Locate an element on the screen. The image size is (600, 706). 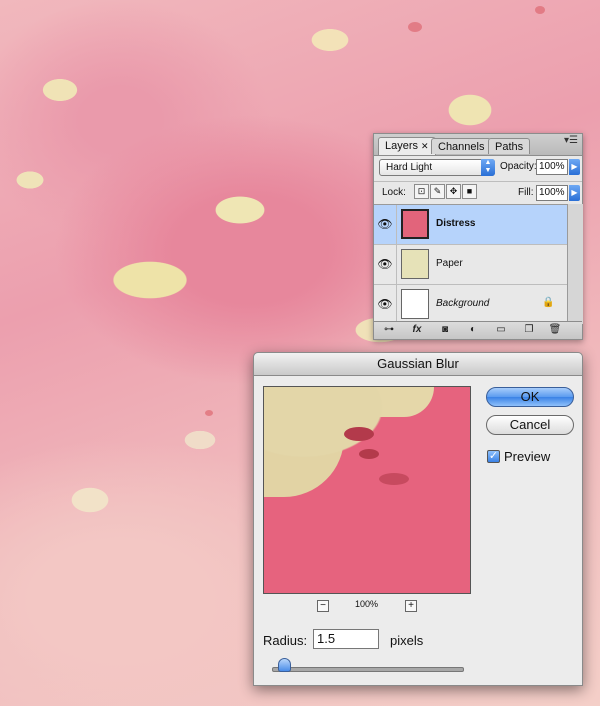
tab-paths: Paths is located at coordinates (509, 146).